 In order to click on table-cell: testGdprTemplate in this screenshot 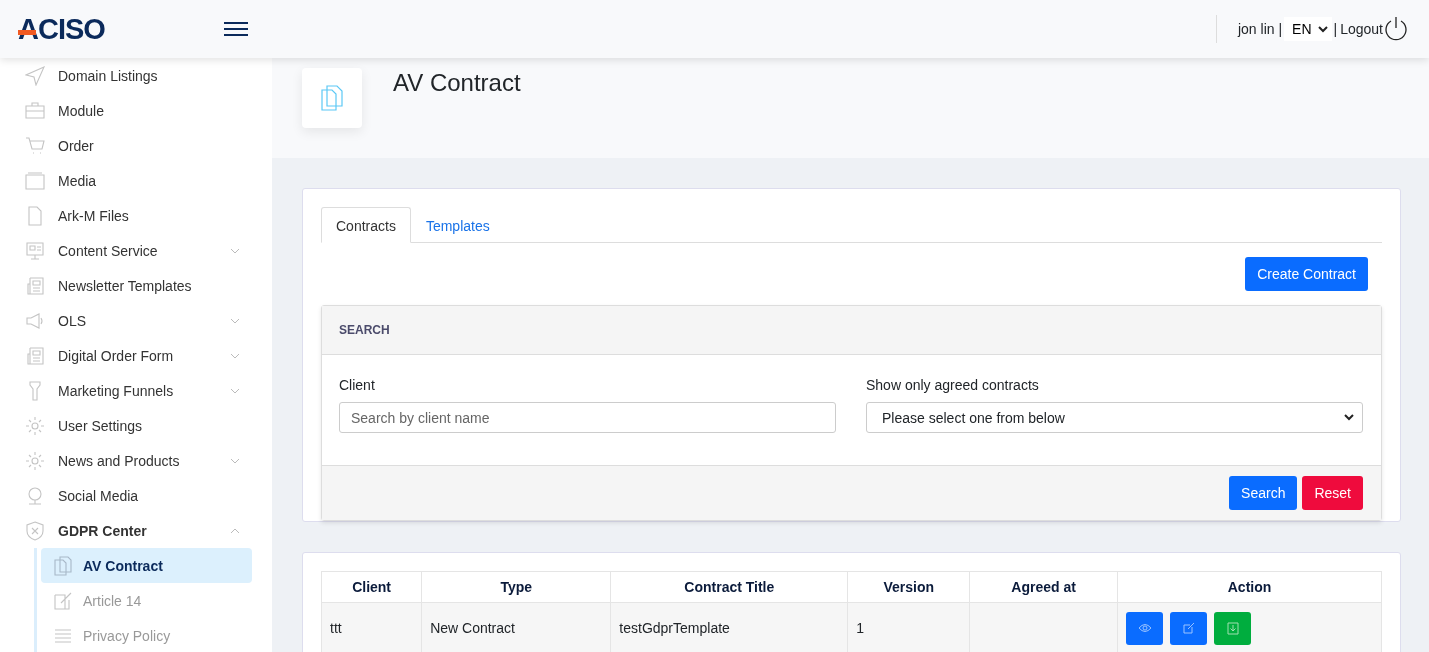, I will do `click(729, 627)`.